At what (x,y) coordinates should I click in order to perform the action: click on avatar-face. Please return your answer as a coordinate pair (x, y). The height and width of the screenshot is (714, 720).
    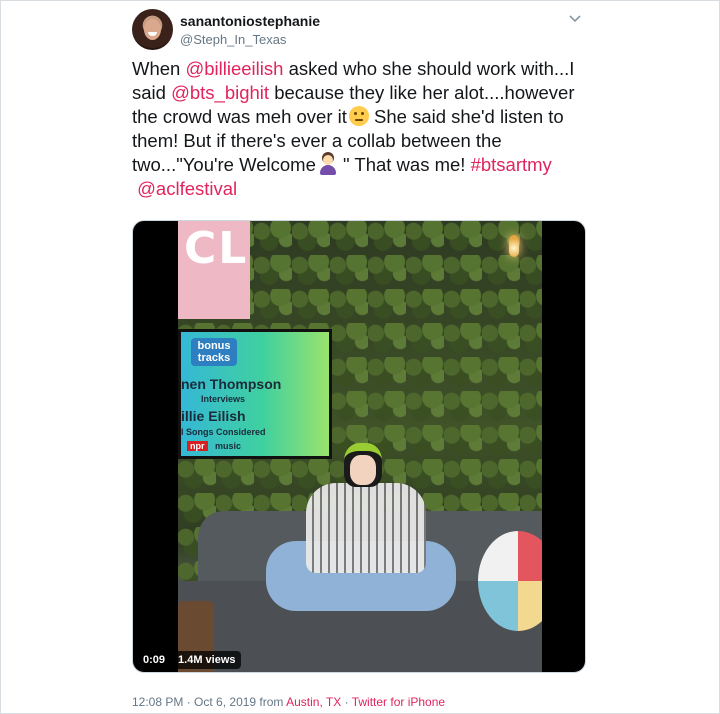
    Looking at the image, I should click on (152, 29).